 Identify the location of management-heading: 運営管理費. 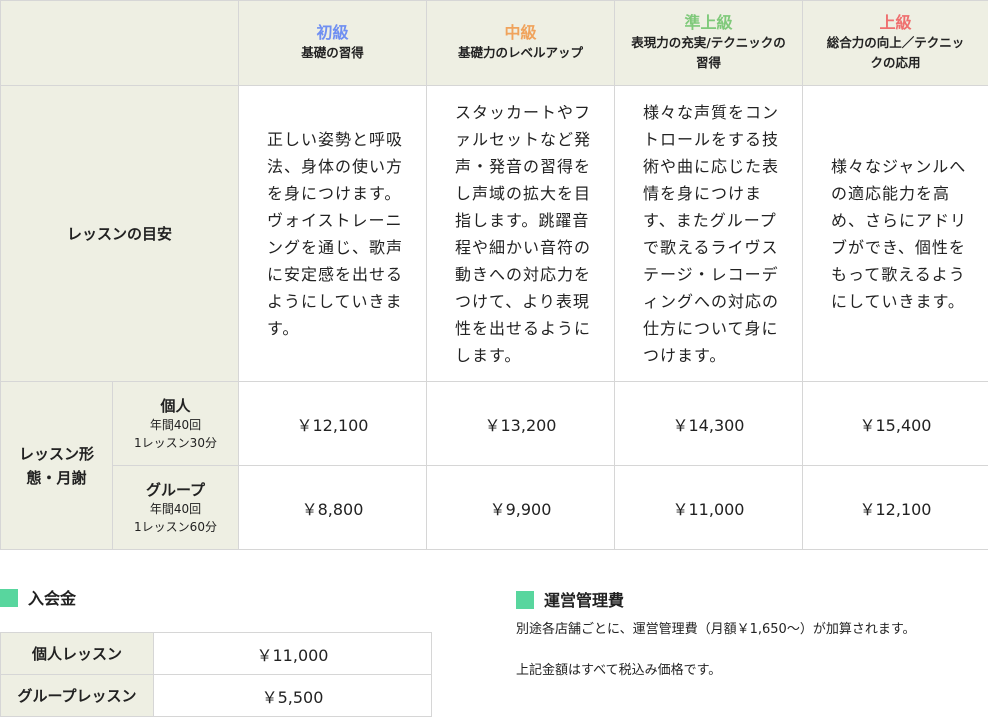
(570, 599).